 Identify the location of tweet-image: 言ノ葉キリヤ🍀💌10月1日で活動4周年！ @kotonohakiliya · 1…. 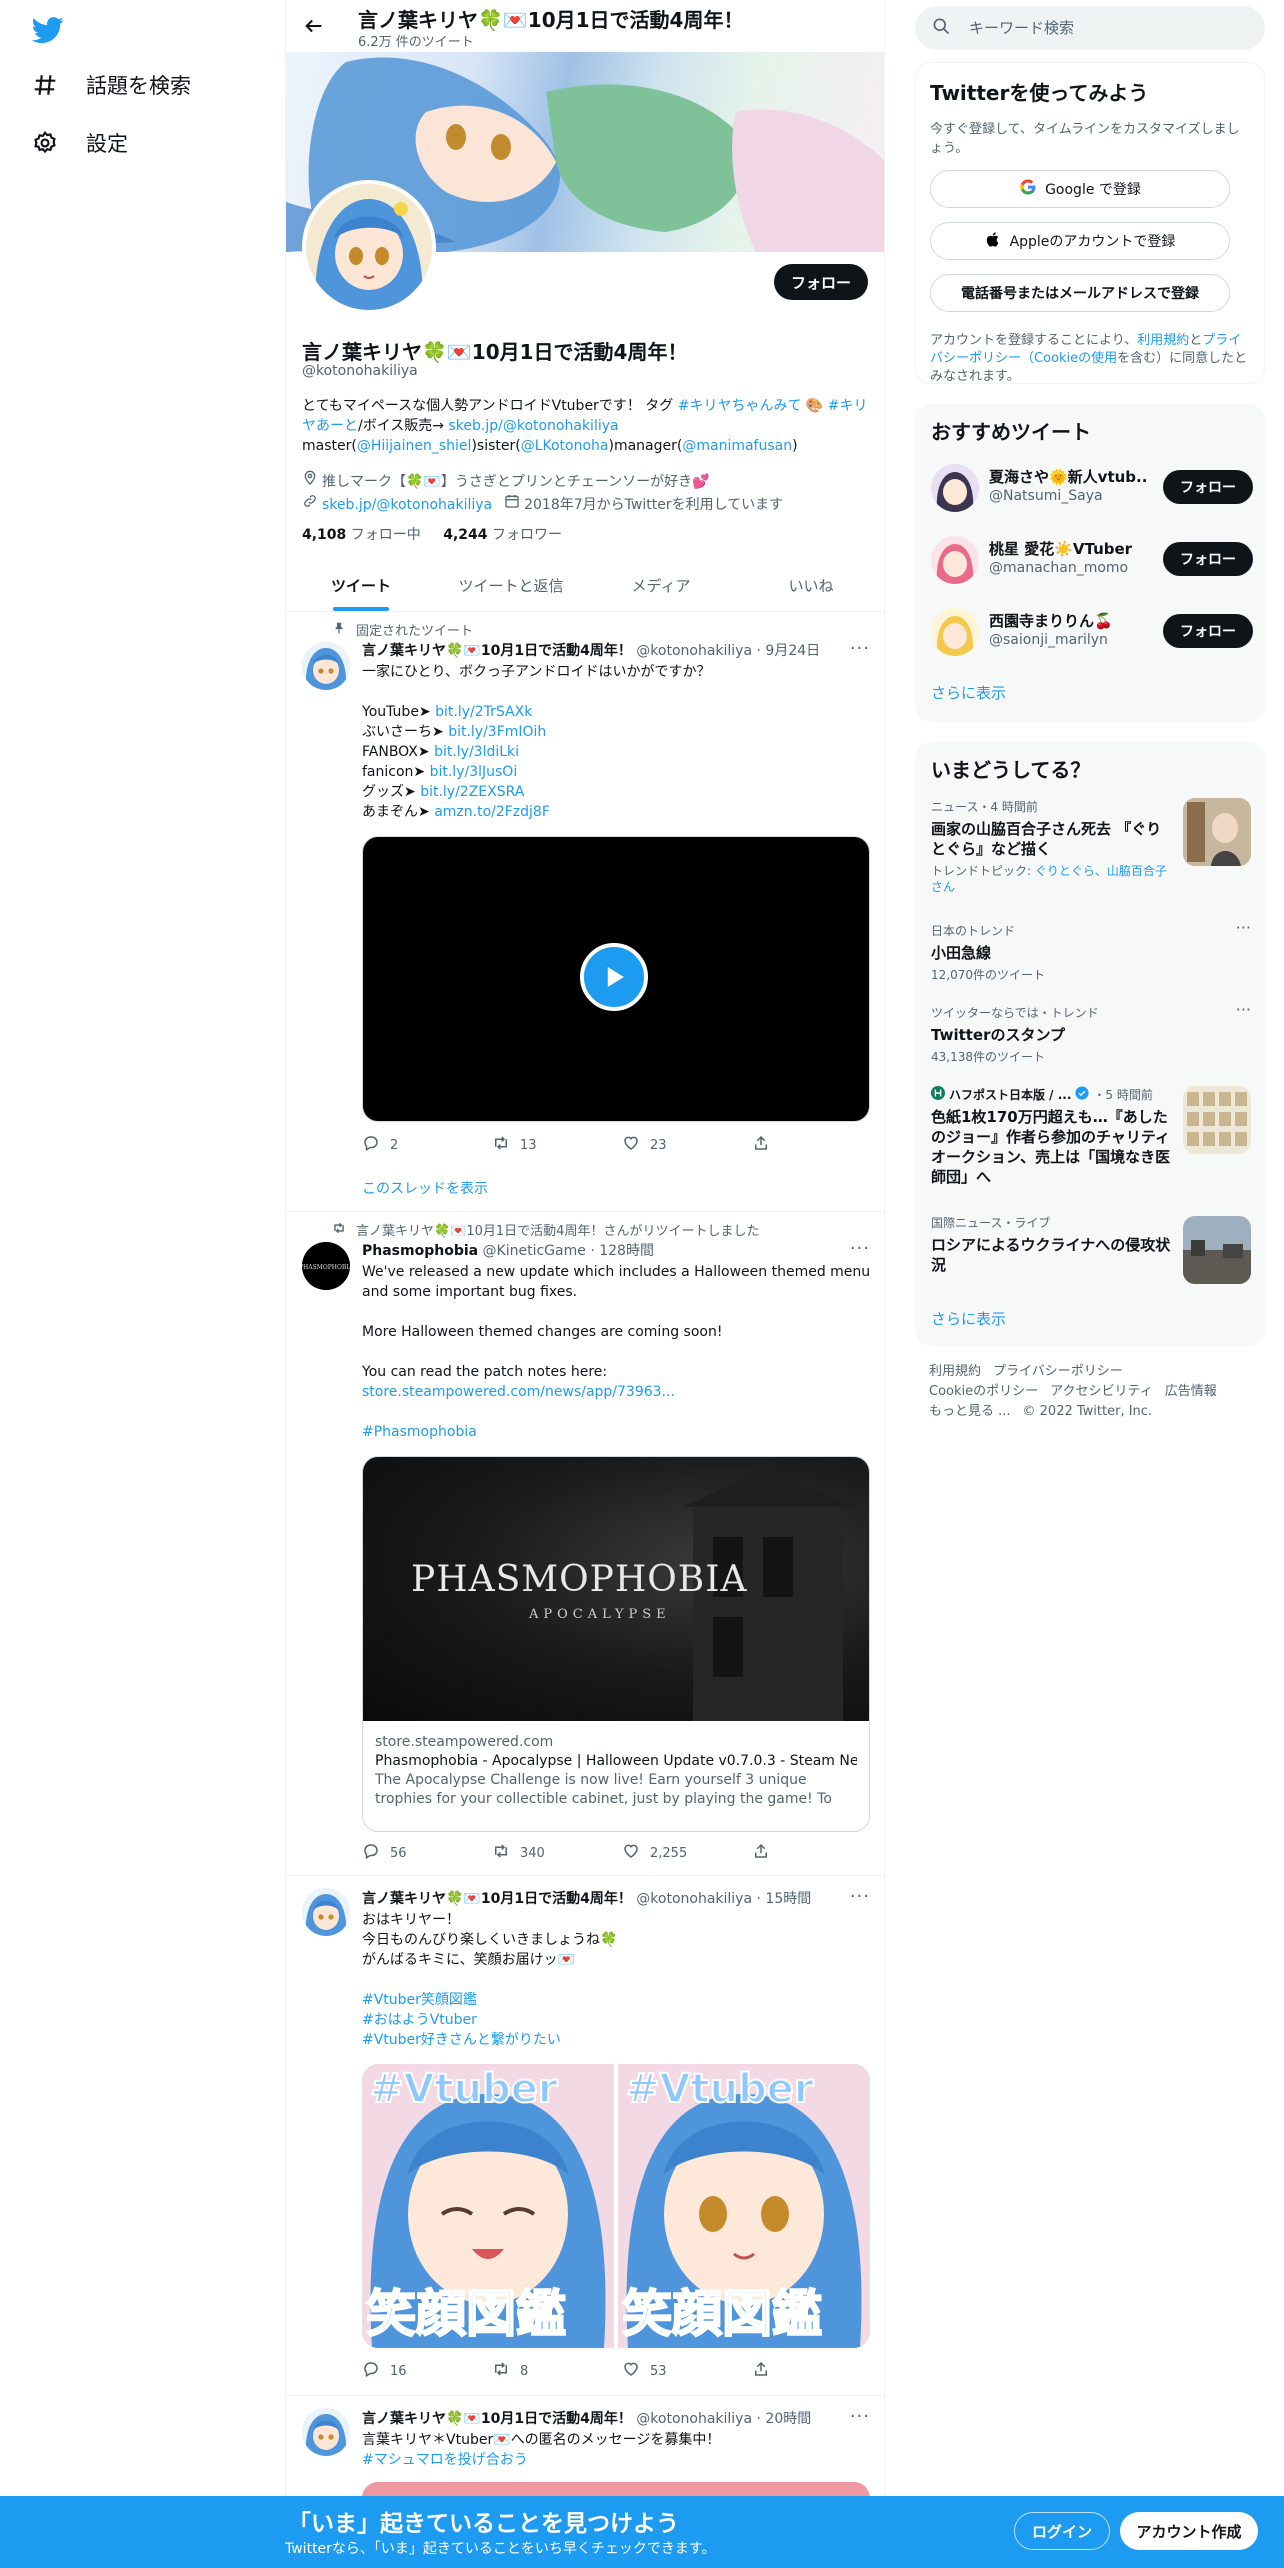
(585, 2136).